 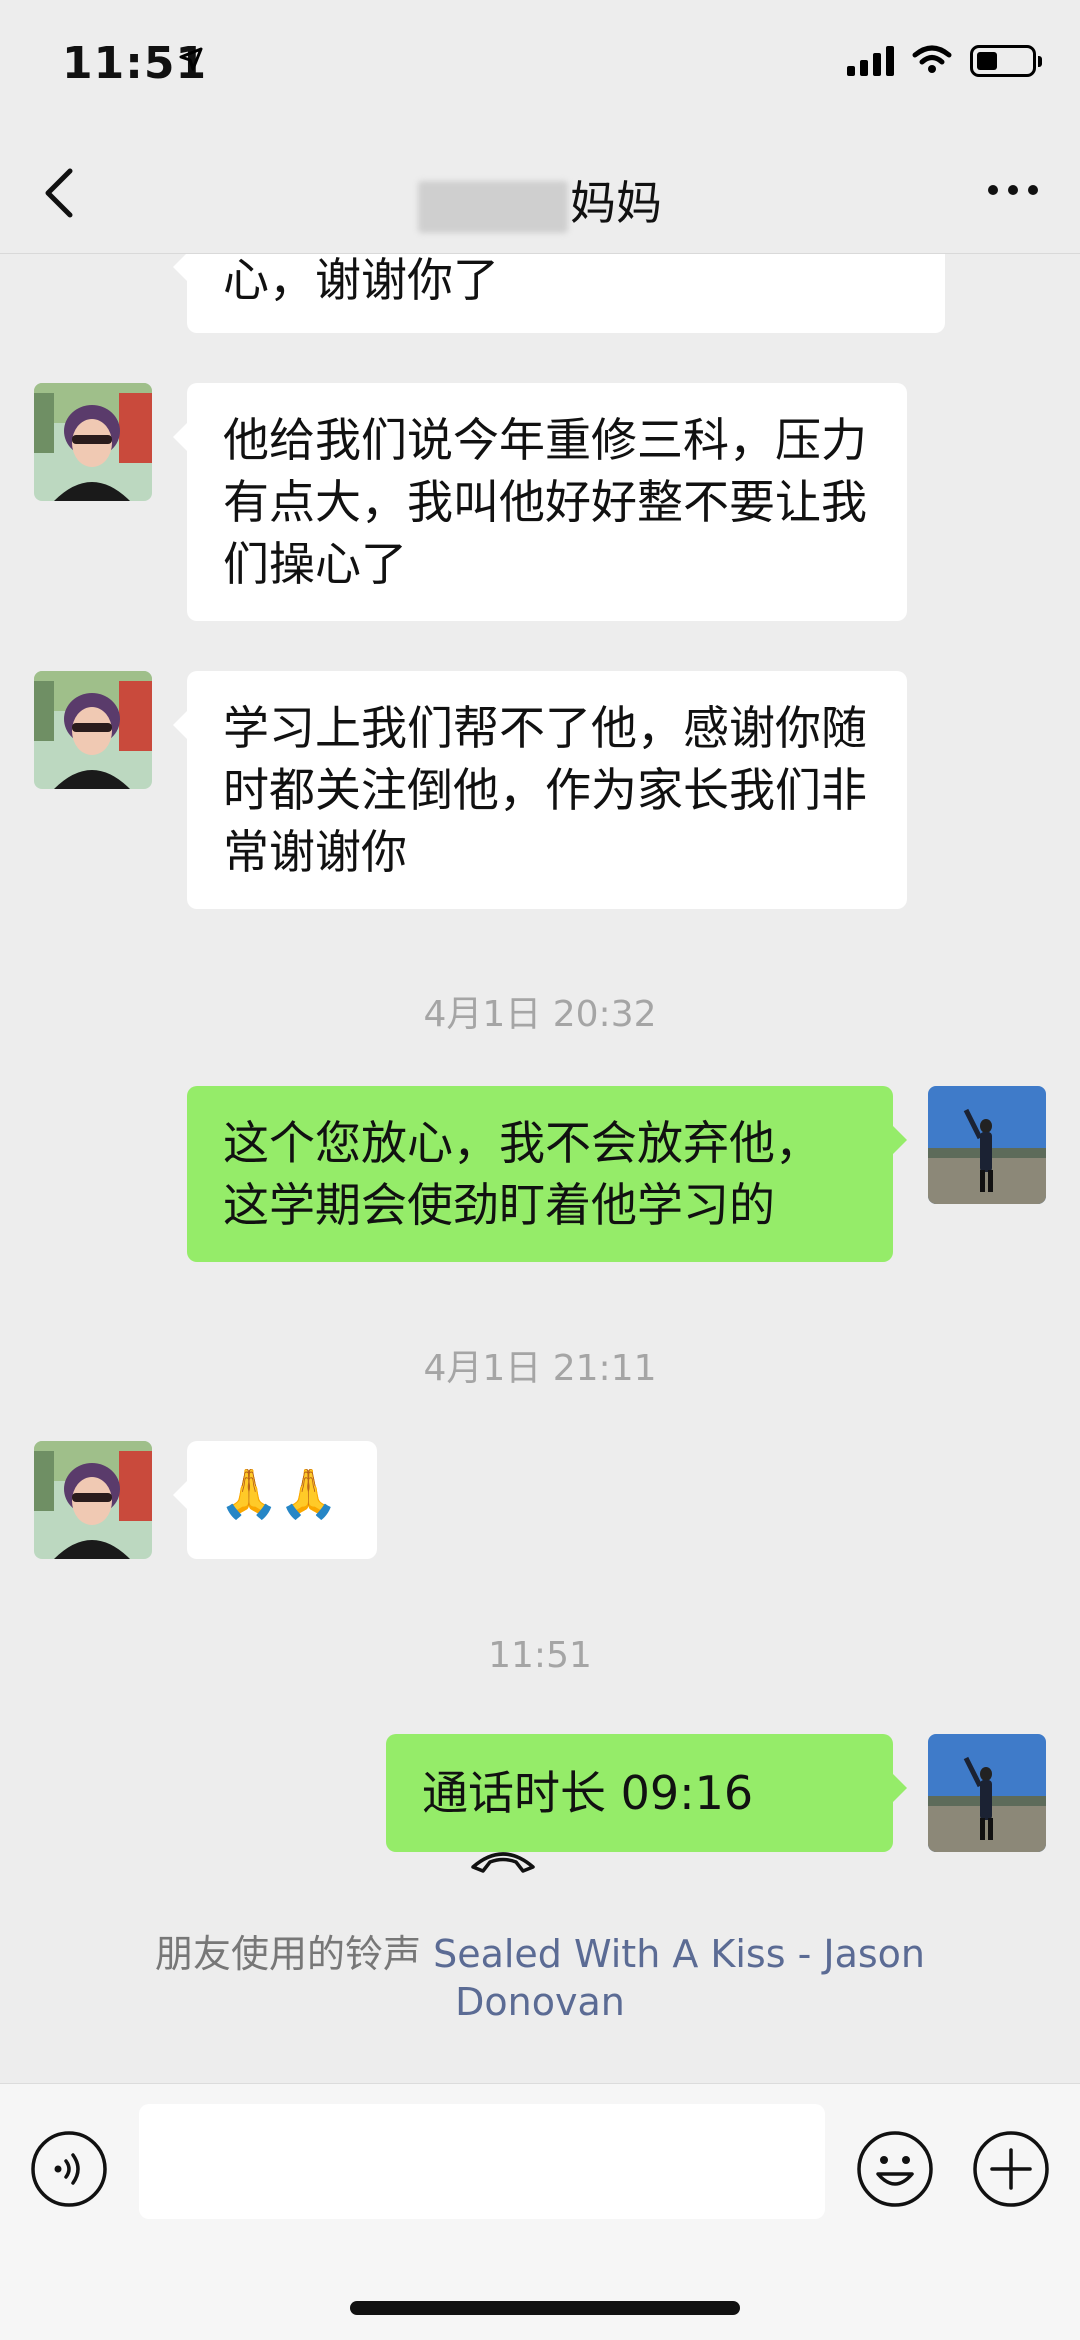 What do you see at coordinates (191, 61) in the screenshot?
I see `location-arrow-icon` at bounding box center [191, 61].